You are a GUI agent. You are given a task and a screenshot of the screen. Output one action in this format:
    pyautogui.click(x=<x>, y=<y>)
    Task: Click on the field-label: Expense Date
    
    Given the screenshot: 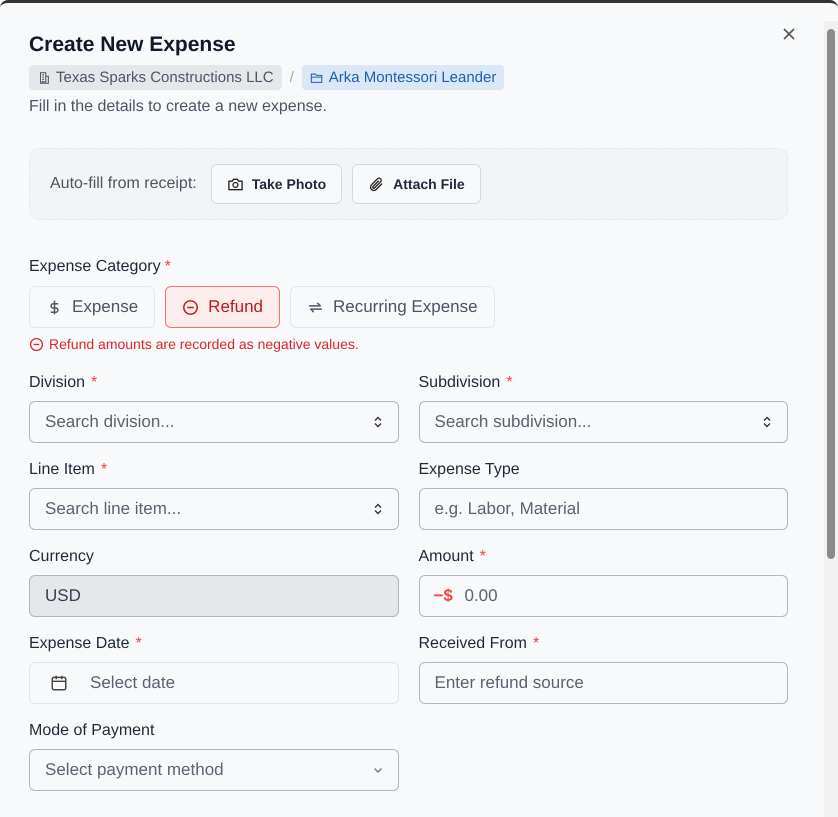 What is the action you would take?
    pyautogui.click(x=79, y=644)
    